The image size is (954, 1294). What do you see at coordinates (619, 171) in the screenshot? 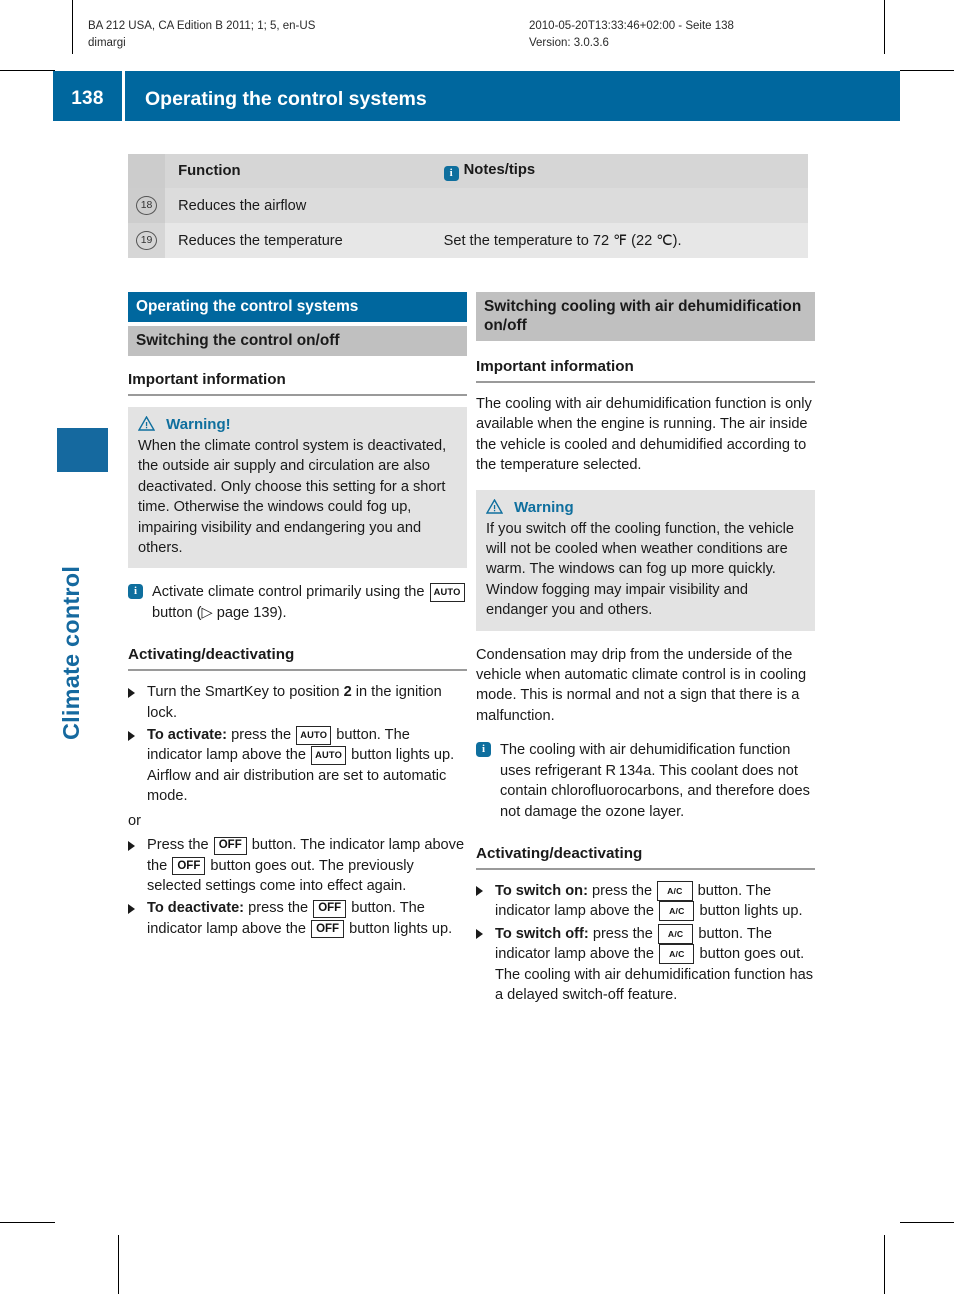
I see `table-header-notes: i Notes/tips` at bounding box center [619, 171].